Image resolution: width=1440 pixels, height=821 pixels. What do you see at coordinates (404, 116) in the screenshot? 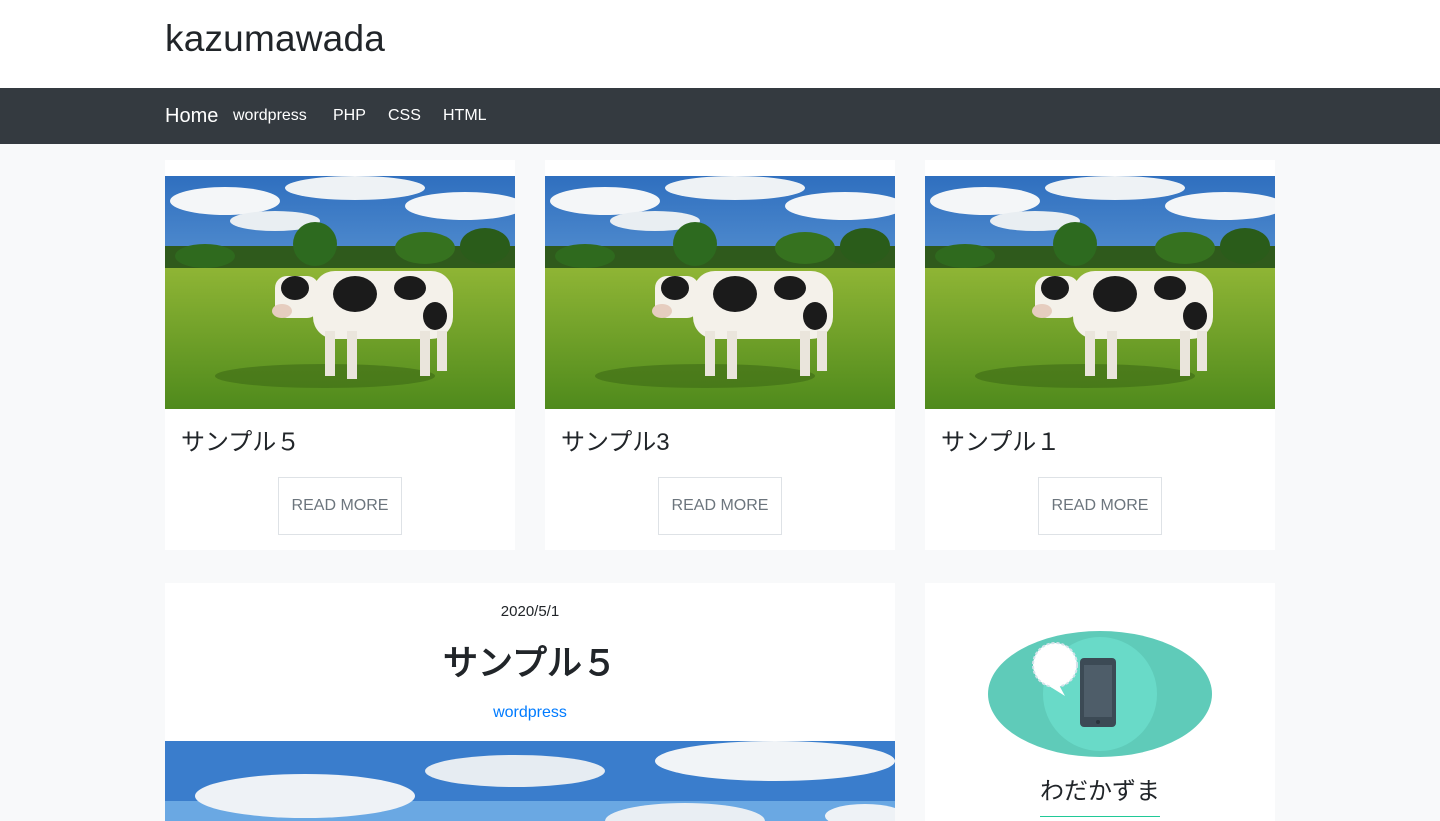
I see `nav-item-css: CSS` at bounding box center [404, 116].